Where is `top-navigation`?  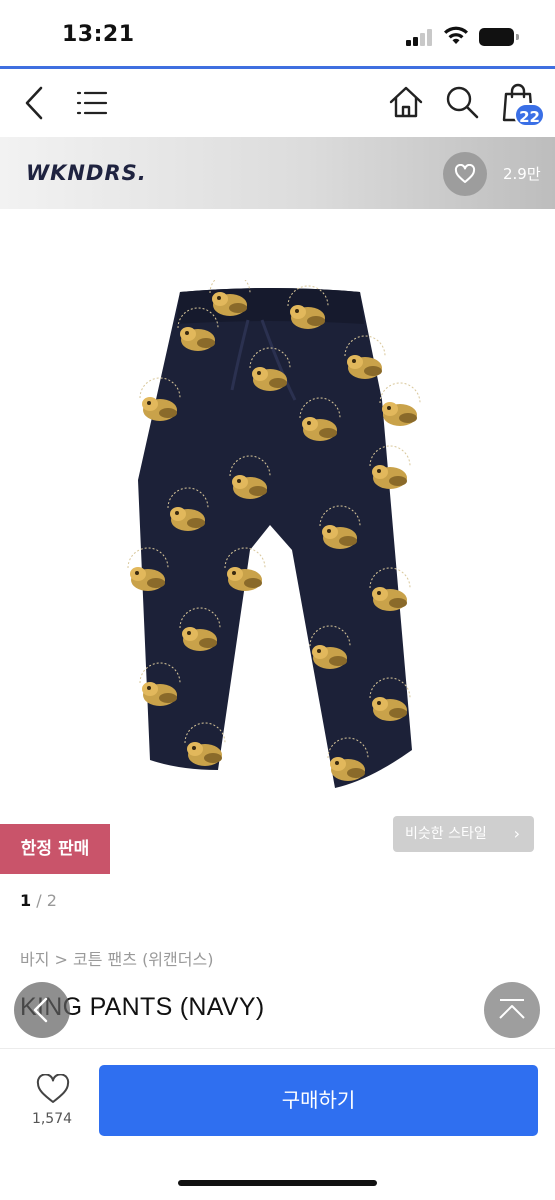 top-navigation is located at coordinates (277, 103).